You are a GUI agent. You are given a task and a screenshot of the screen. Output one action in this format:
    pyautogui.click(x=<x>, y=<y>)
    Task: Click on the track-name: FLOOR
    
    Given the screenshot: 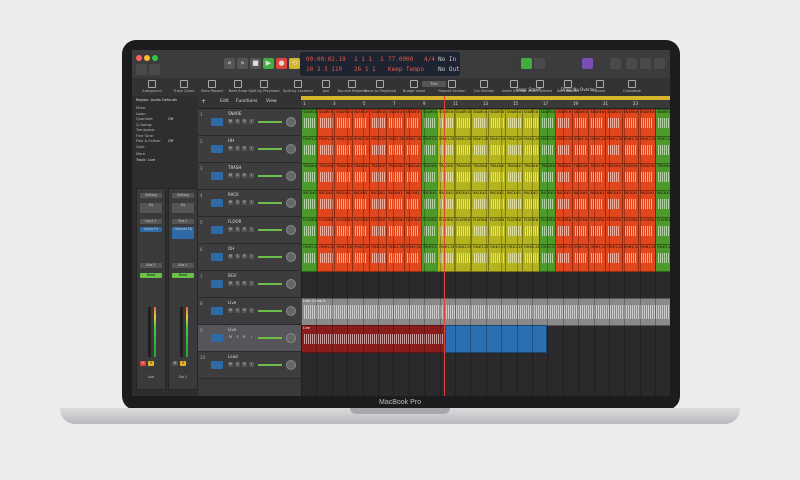 What is the action you would take?
    pyautogui.click(x=234, y=221)
    